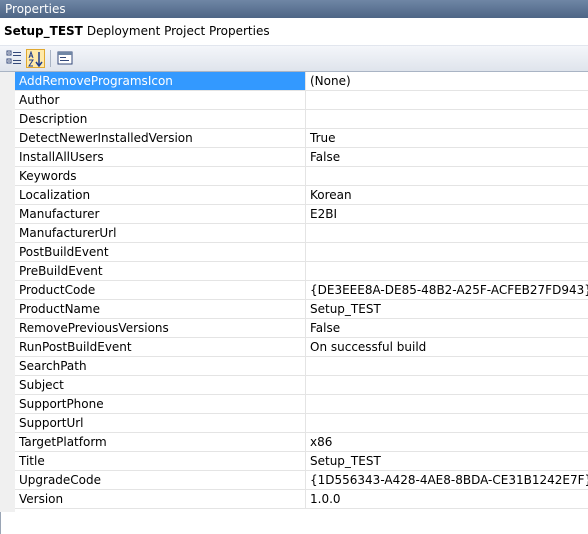 This screenshot has height=534, width=588. What do you see at coordinates (447, 214) in the screenshot?
I see `property-value: E2BI` at bounding box center [447, 214].